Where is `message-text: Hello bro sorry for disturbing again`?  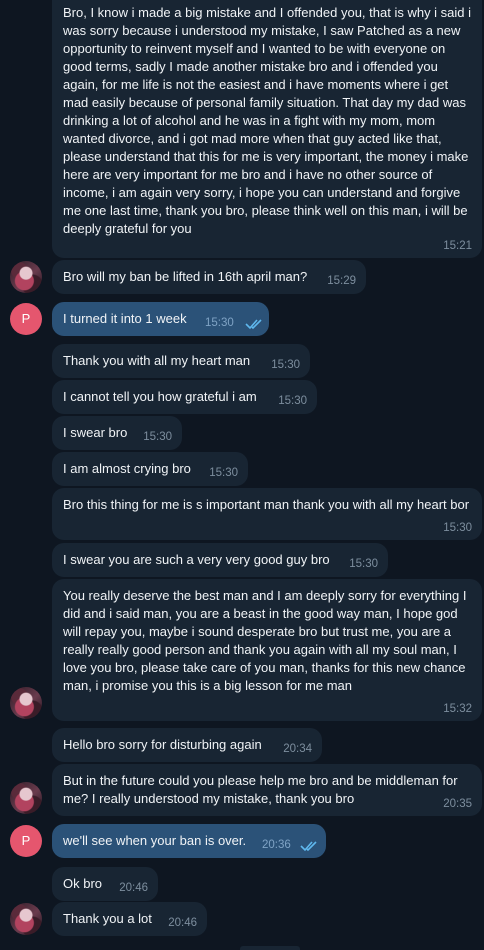 message-text: Hello bro sorry for disturbing again is located at coordinates (162, 744).